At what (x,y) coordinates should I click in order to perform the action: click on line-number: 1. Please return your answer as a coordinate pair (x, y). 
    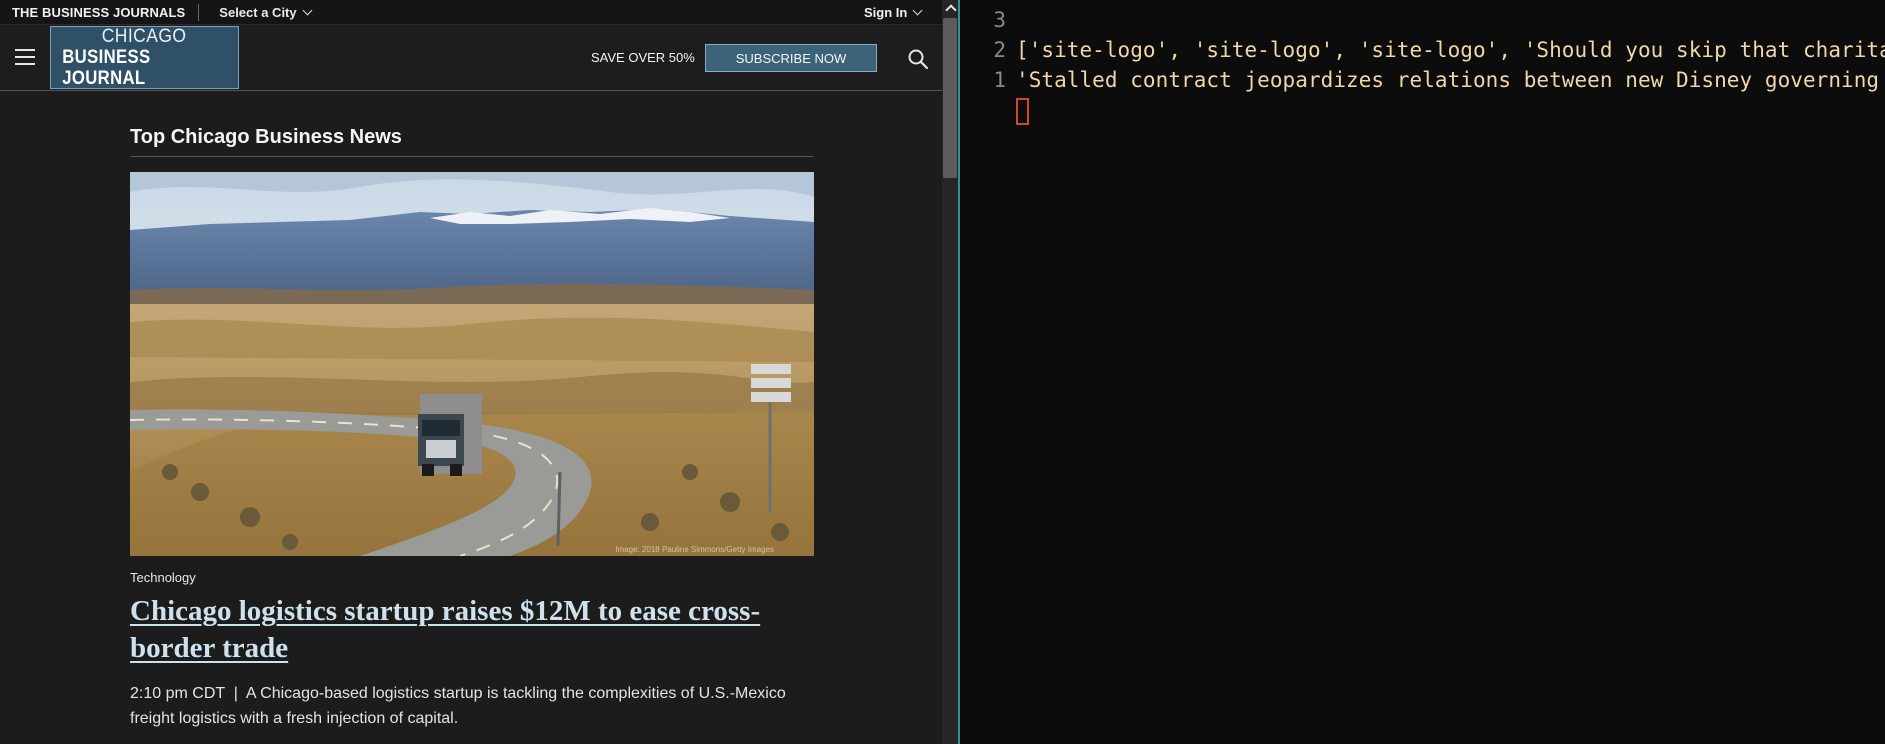
    Looking at the image, I should click on (999, 80).